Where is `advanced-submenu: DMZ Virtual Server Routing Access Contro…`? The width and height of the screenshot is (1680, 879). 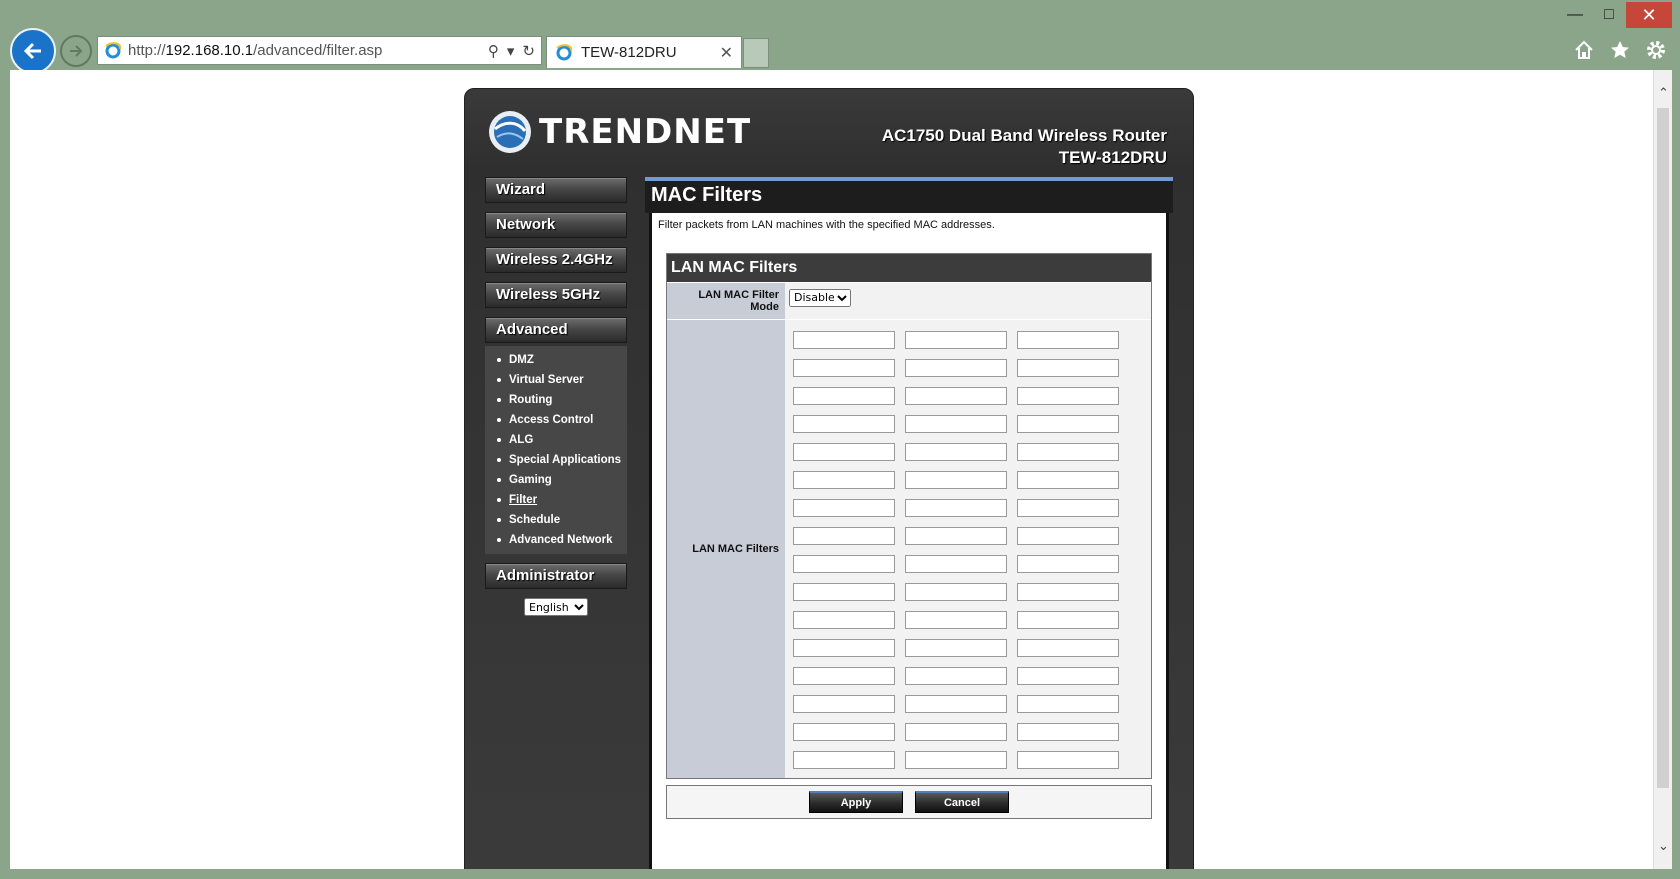
advanced-submenu: DMZ Virtual Server Routing Access Contro… is located at coordinates (556, 450).